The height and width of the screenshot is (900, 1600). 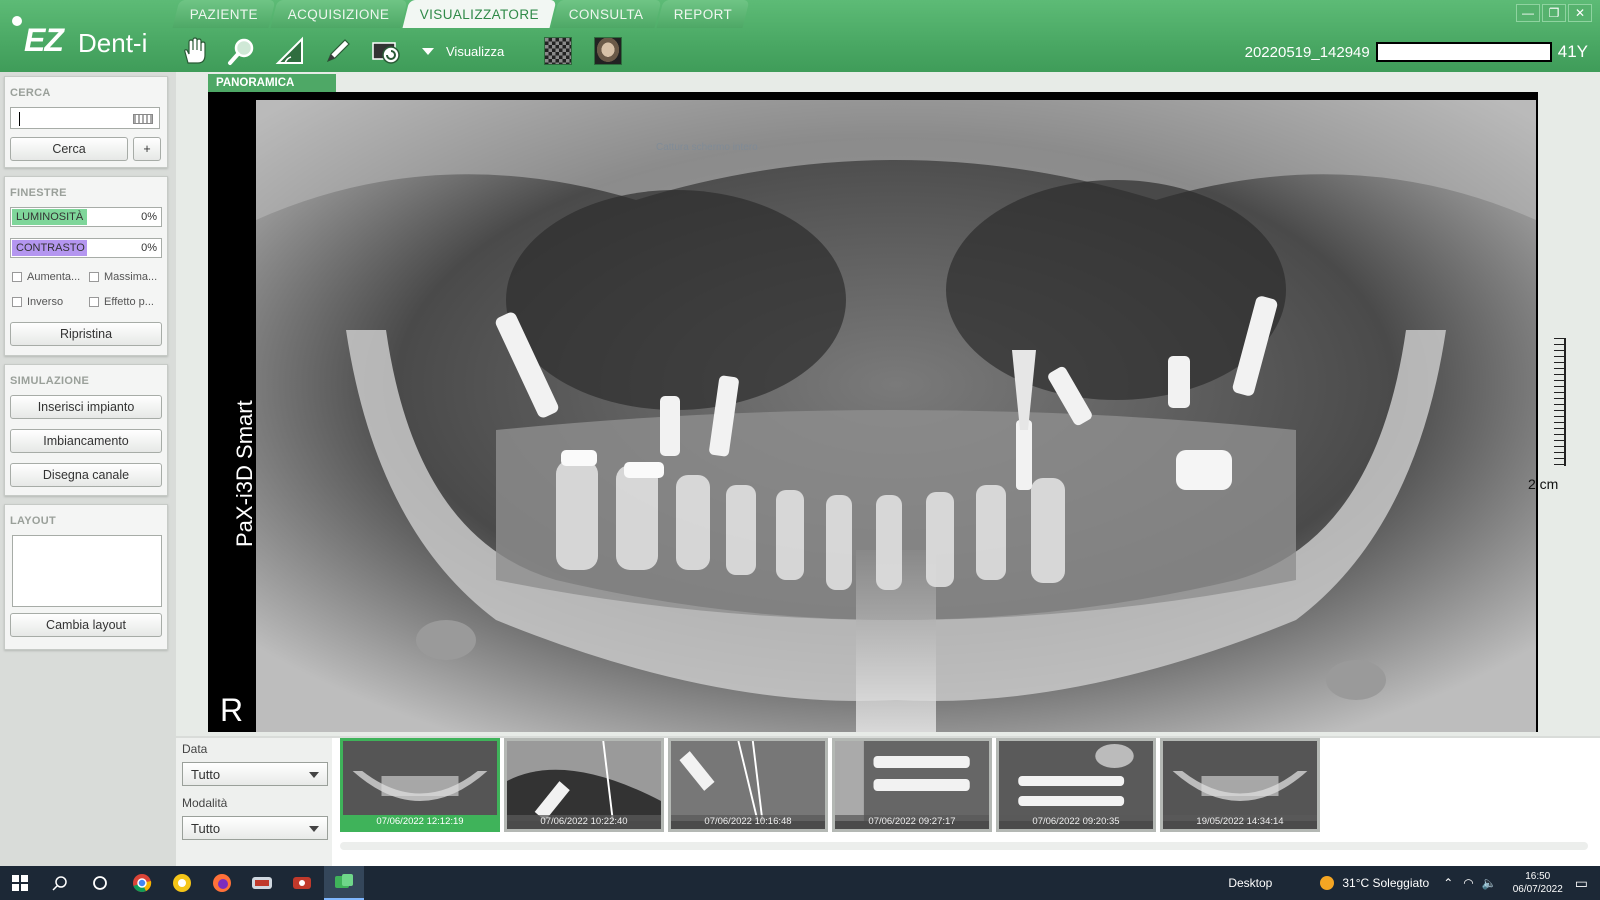 What do you see at coordinates (584, 822) in the screenshot?
I see `thumbnail-date: 07/06/2022 10:22:40` at bounding box center [584, 822].